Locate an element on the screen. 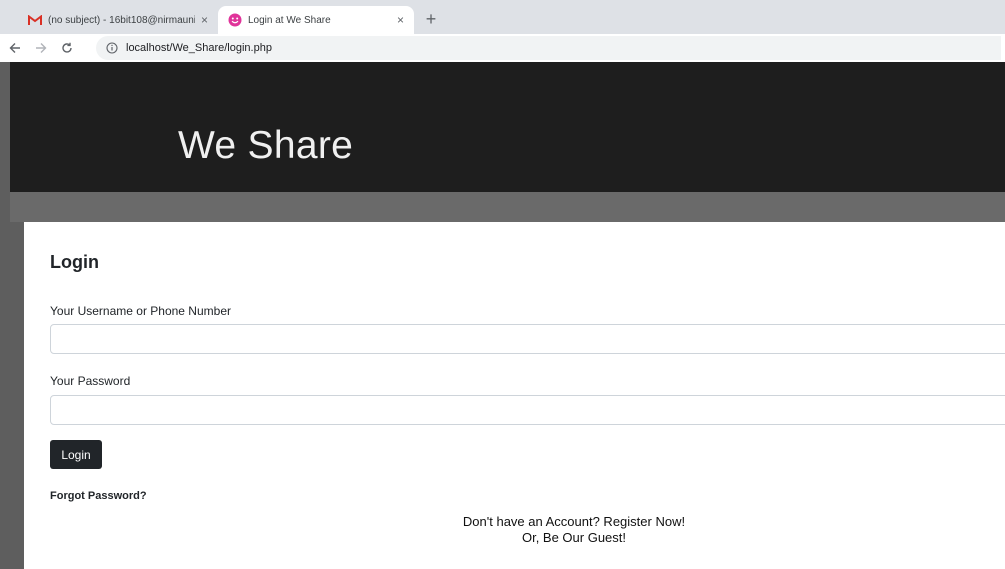 The width and height of the screenshot is (1005, 569). username-label: Your Username or Phone Number is located at coordinates (140, 311).